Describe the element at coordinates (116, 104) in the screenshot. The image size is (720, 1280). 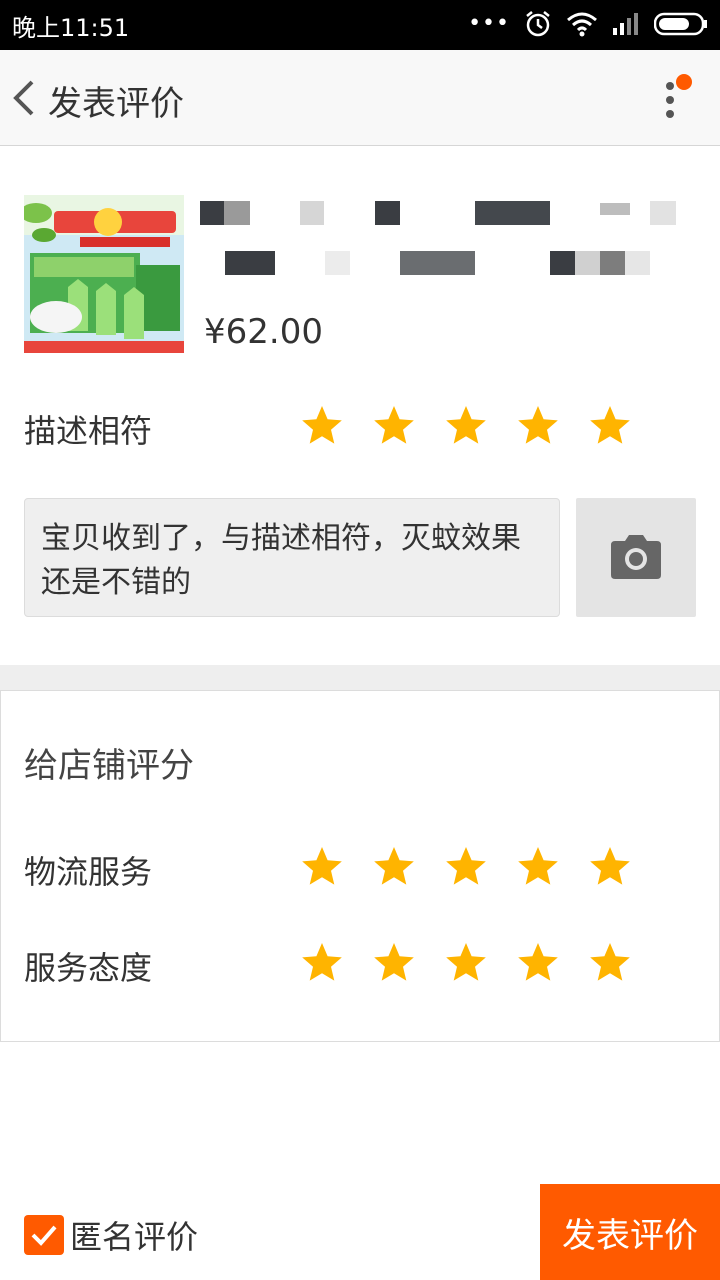
I see `page-title: 发表评价` at that location.